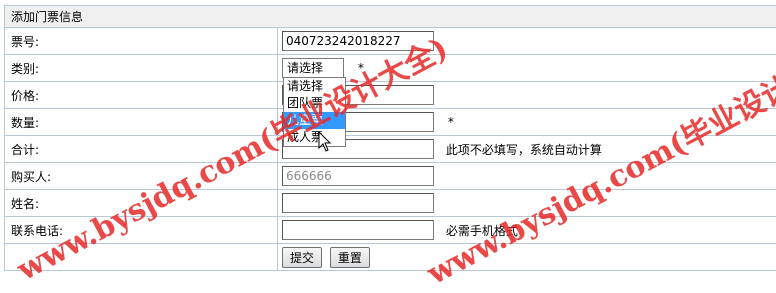 The width and height of the screenshot is (776, 293). I want to click on category-select: 请选择, so click(313, 68).